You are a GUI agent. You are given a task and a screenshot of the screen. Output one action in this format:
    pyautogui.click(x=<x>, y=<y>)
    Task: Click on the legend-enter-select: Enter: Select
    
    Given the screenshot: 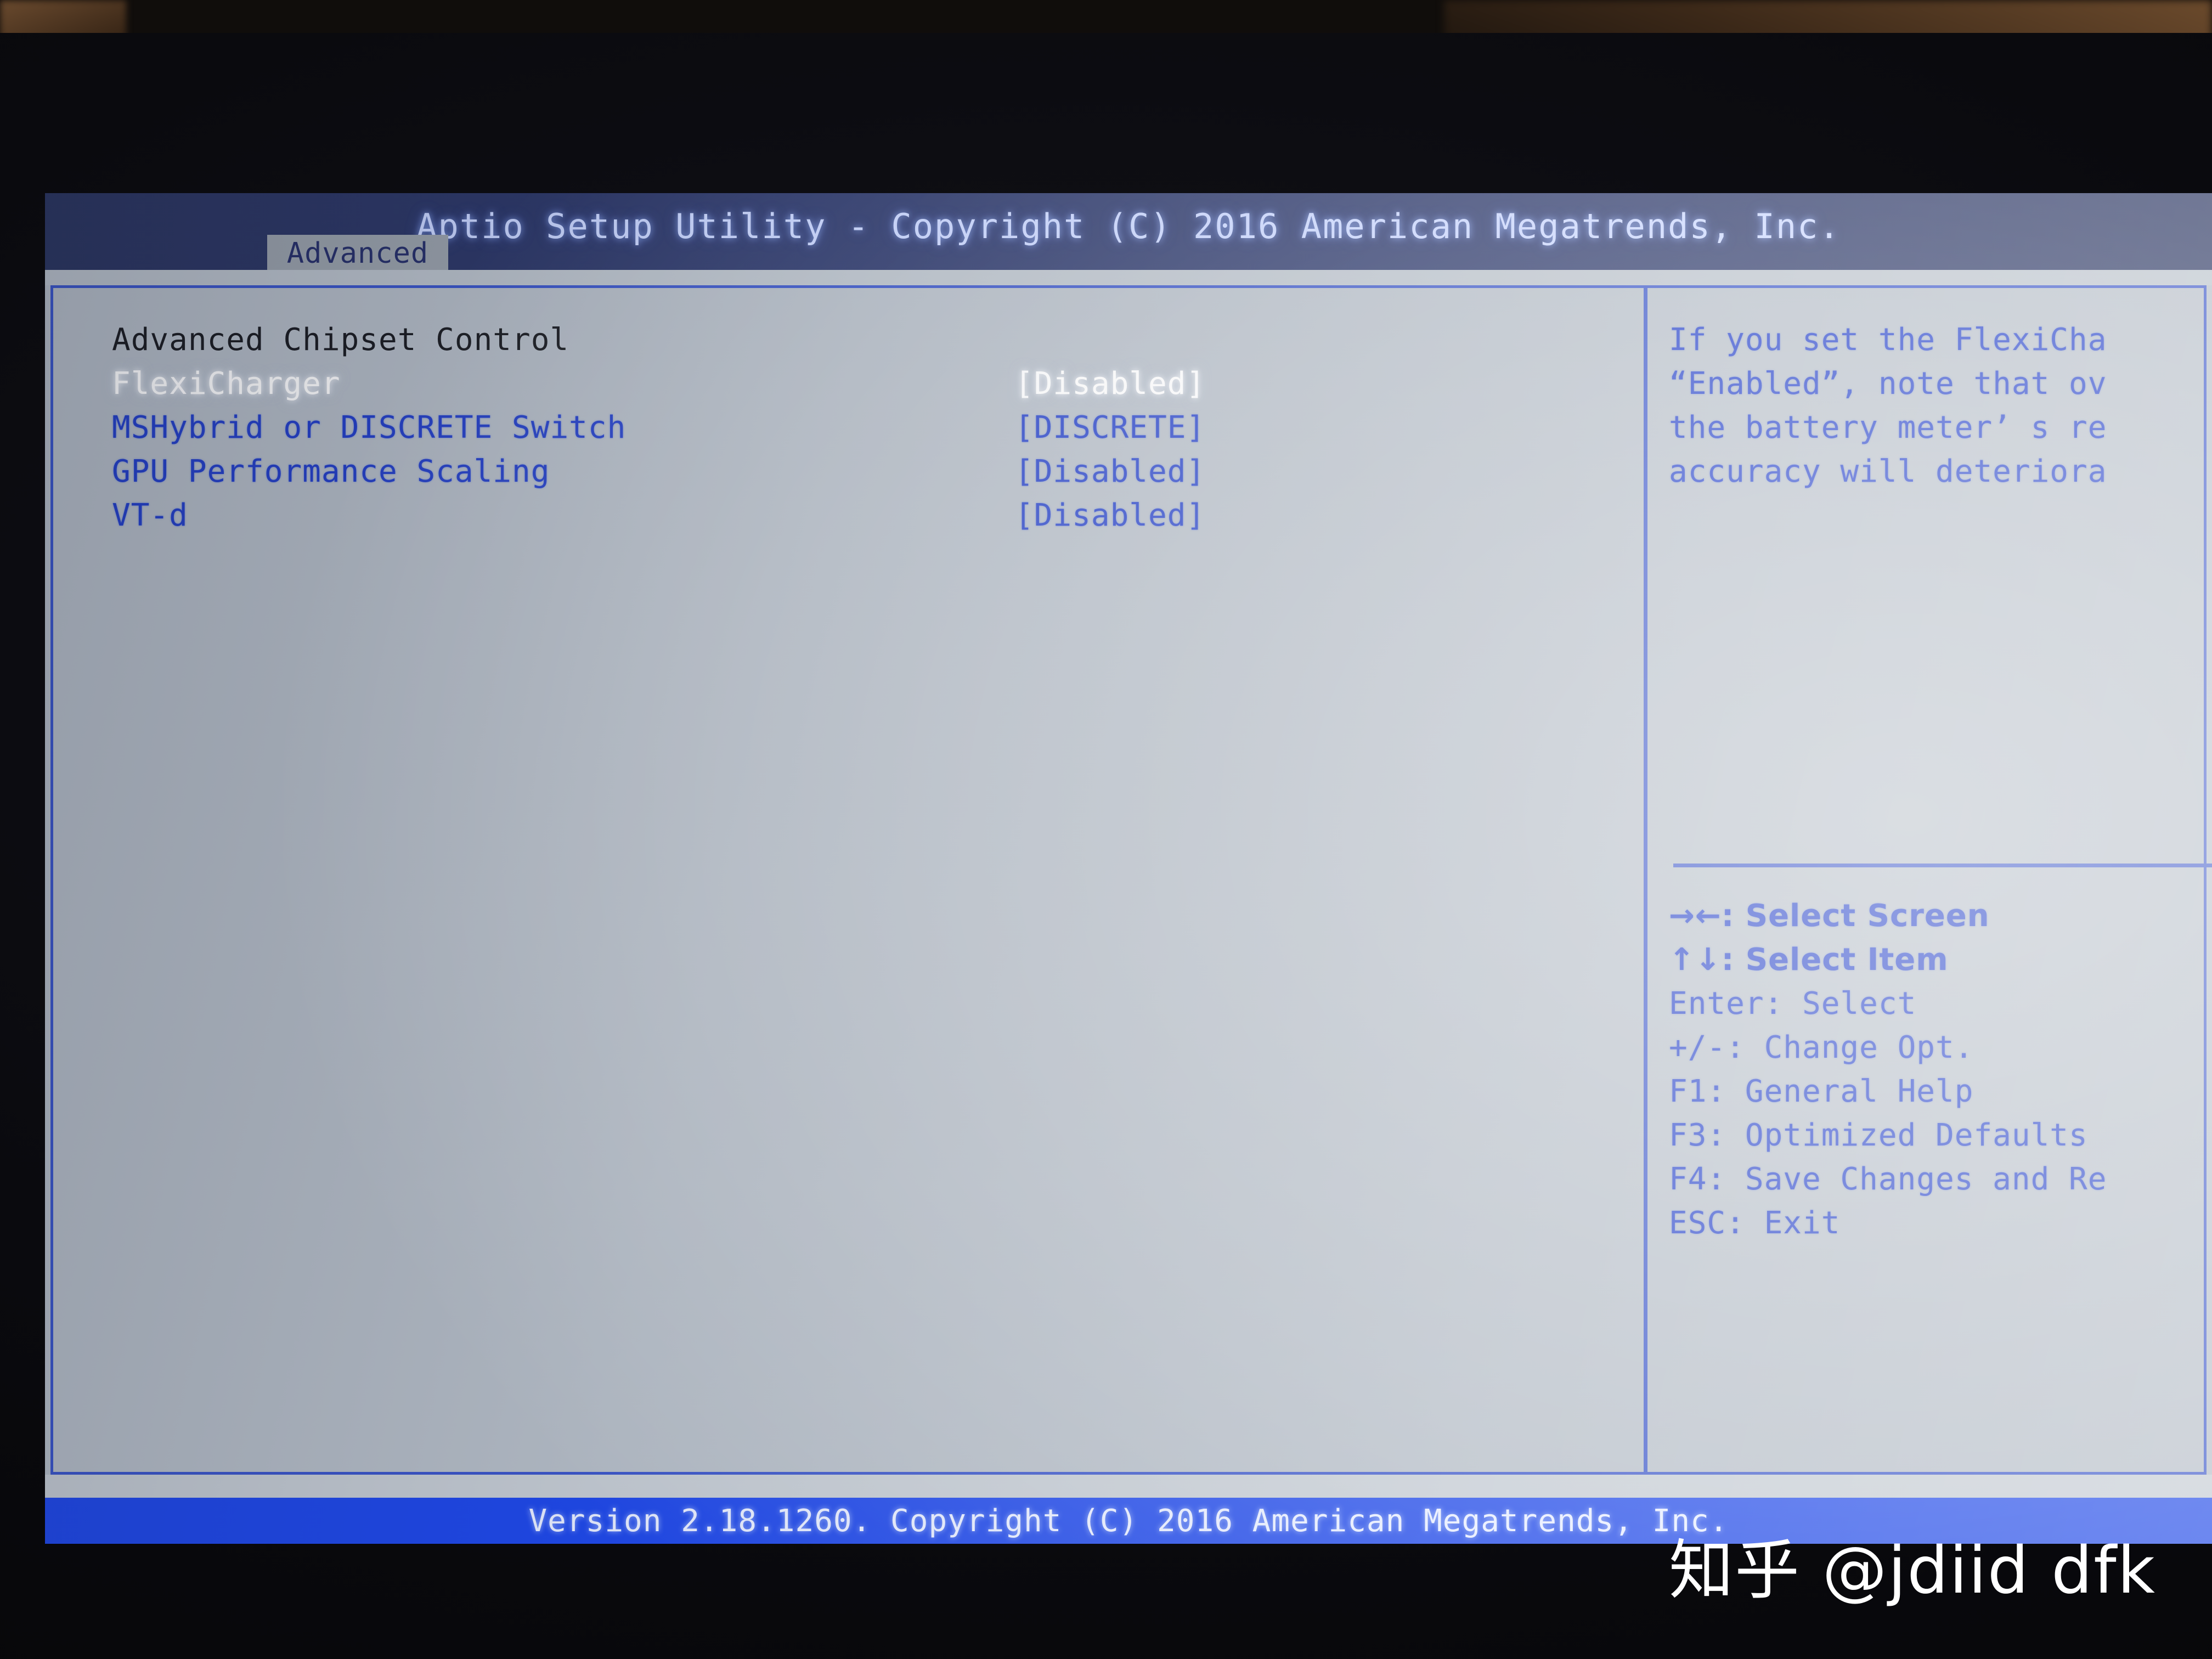 What is the action you would take?
    pyautogui.click(x=1793, y=1004)
    